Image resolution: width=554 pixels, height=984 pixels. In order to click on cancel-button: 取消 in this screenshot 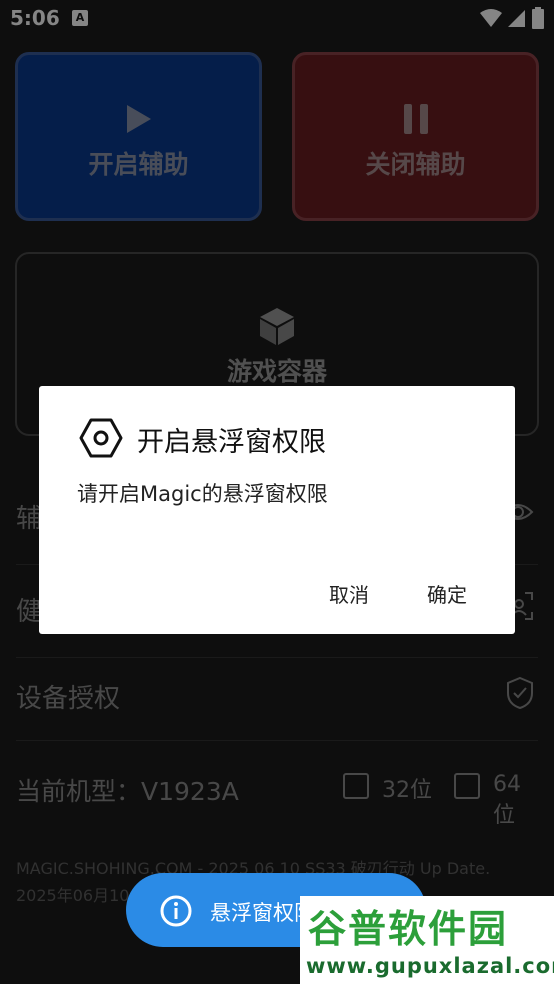, I will do `click(349, 593)`.